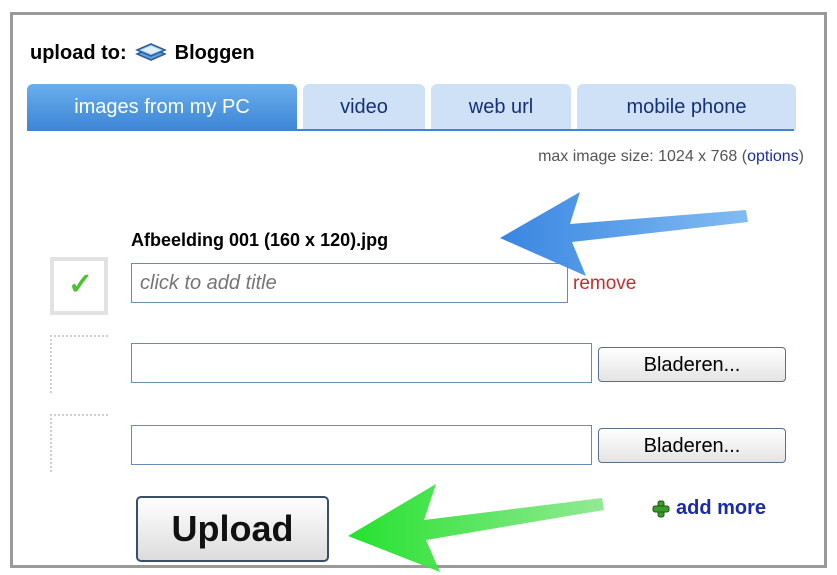 Image resolution: width=837 pixels, height=575 pixels. What do you see at coordinates (501, 107) in the screenshot?
I see `tab-web-url: web url` at bounding box center [501, 107].